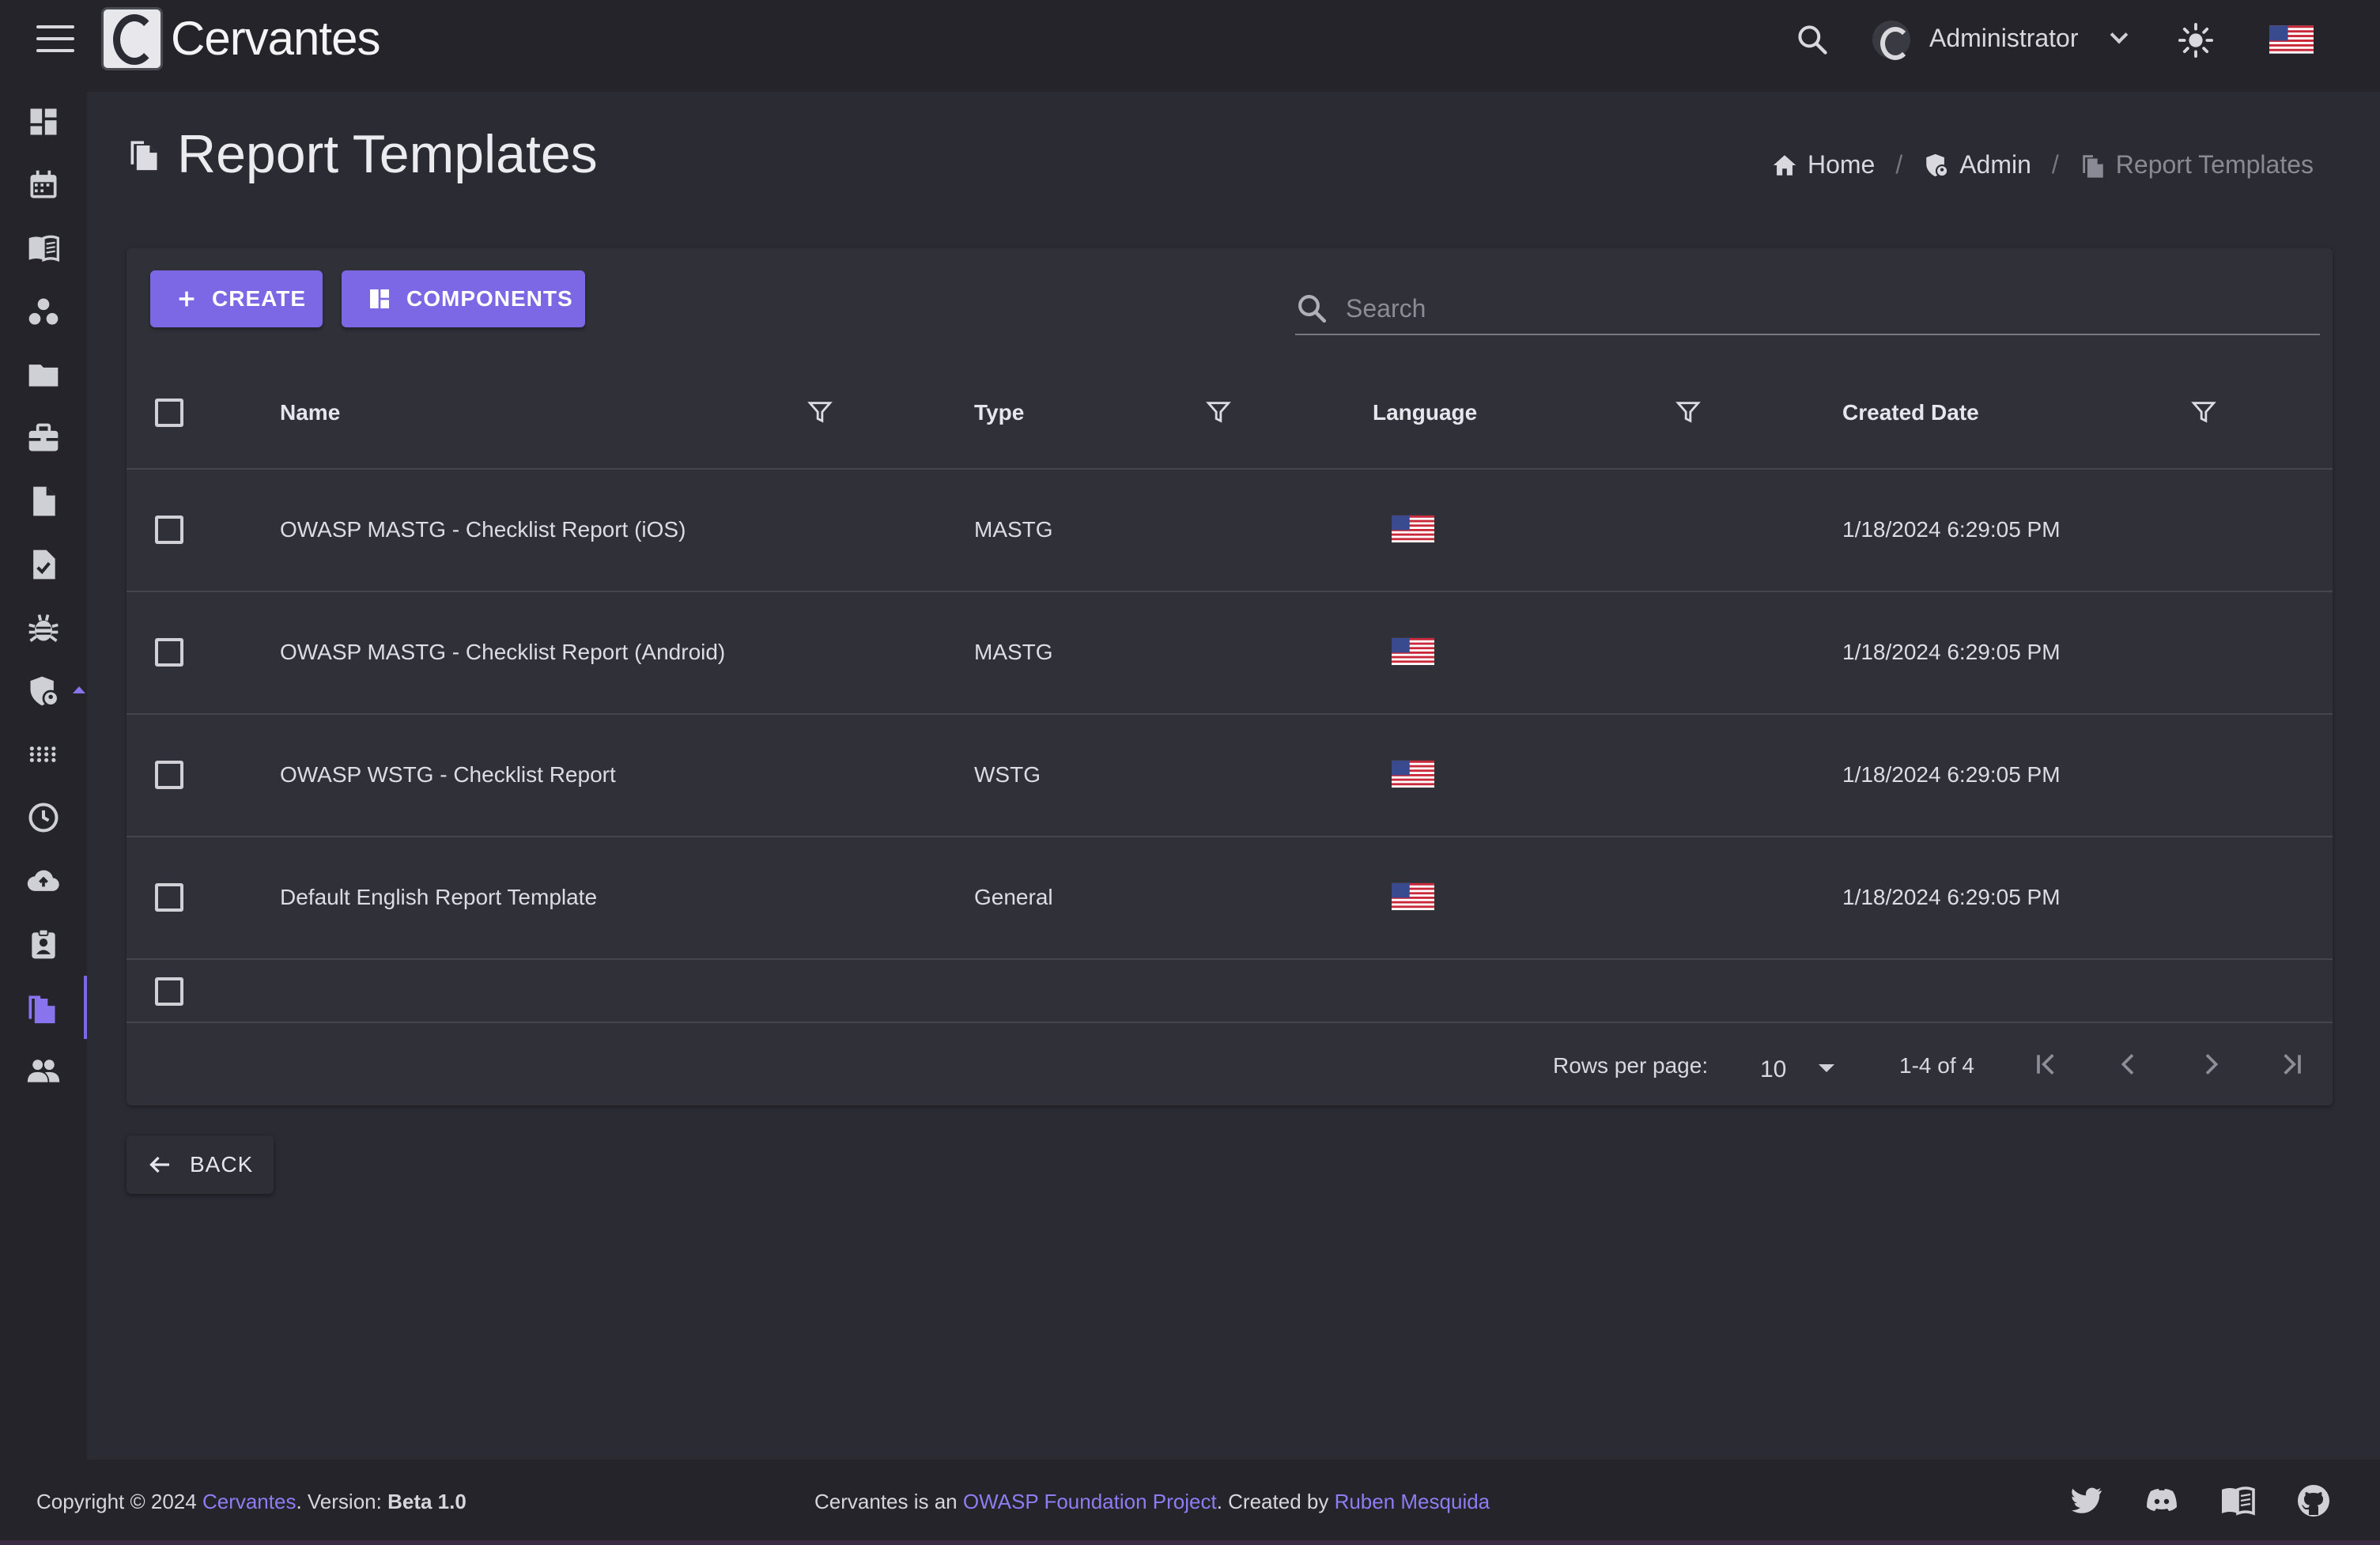 The image size is (2380, 1545). What do you see at coordinates (2214, 164) in the screenshot?
I see `breadcrumb-current-label: Report Templates` at bounding box center [2214, 164].